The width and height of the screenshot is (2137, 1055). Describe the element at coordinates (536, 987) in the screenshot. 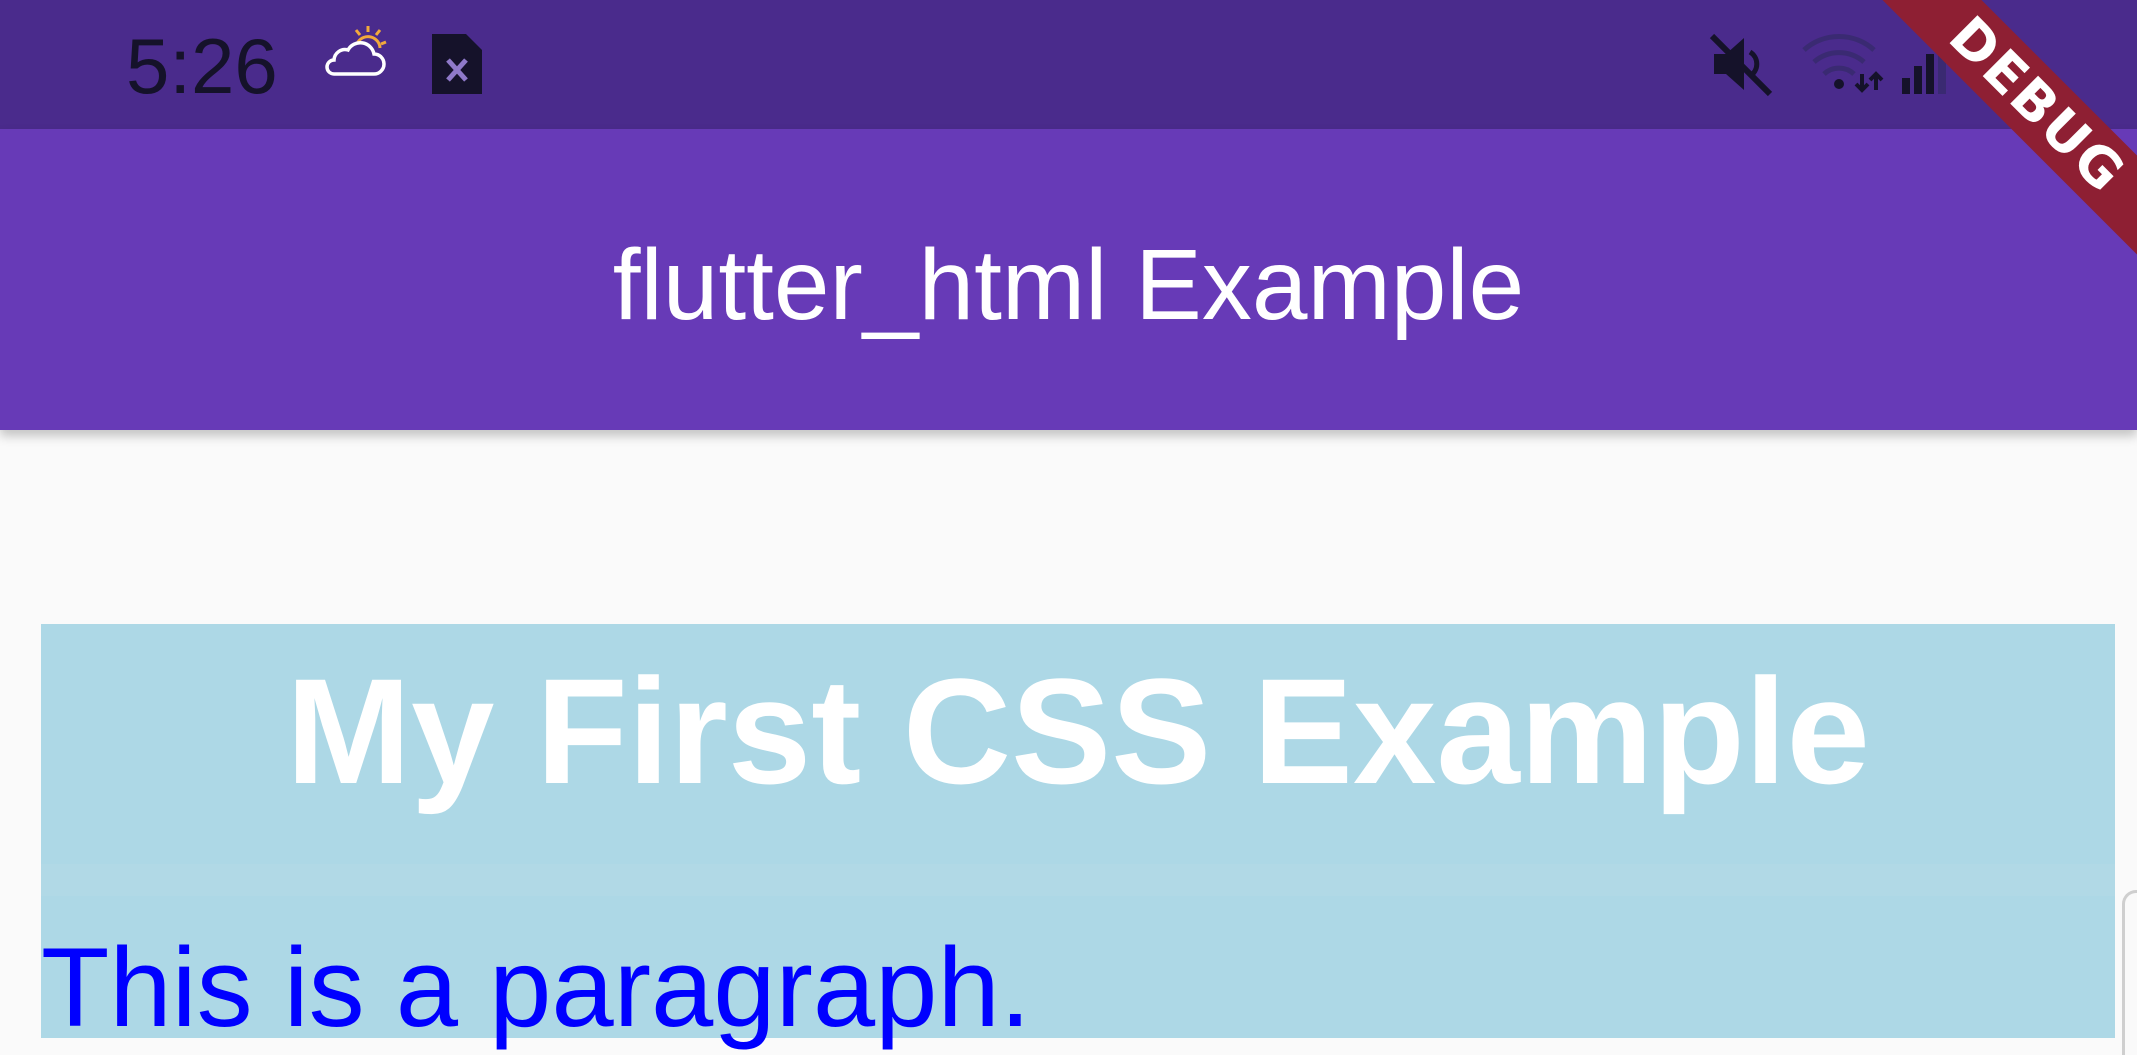

I see `content-paragraph: This is a paragraph.` at that location.